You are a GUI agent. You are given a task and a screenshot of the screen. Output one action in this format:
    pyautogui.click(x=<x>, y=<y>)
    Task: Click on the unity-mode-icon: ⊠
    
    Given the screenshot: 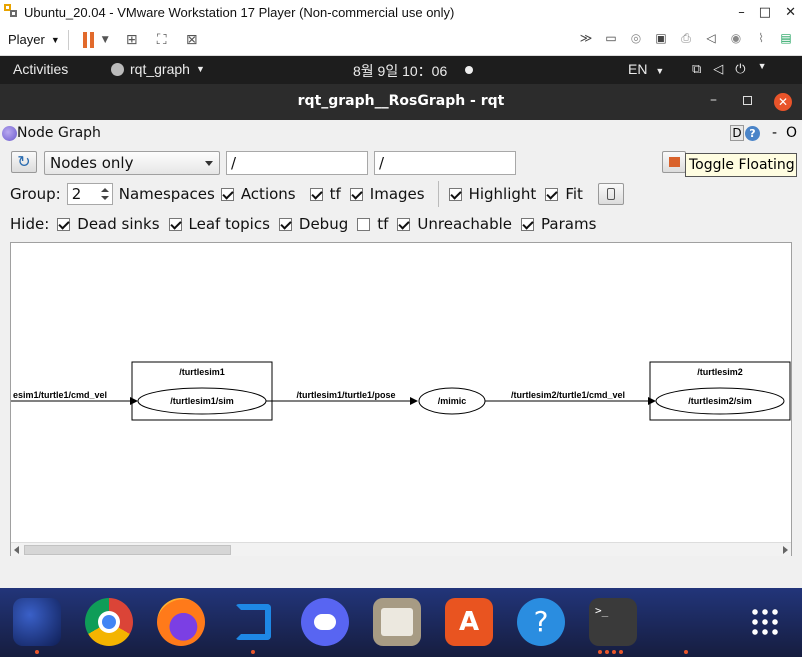 What is the action you would take?
    pyautogui.click(x=192, y=40)
    